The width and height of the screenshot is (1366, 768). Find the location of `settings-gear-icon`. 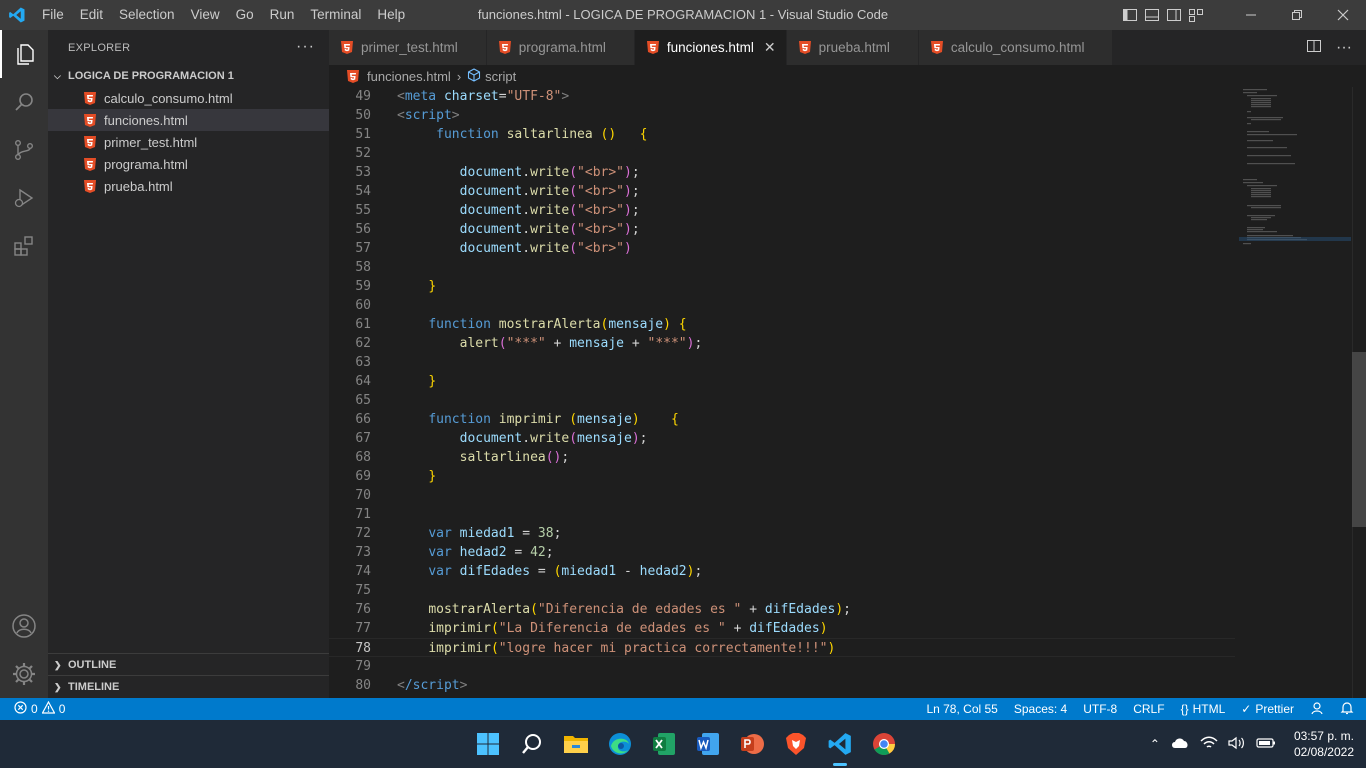

settings-gear-icon is located at coordinates (24, 674).